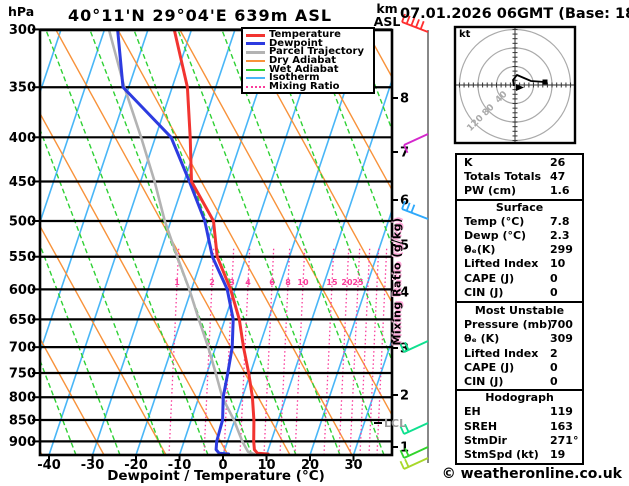 This screenshot has height=486, width=629. I want to click on pressure-tick-label: 450, so click(22, 182).